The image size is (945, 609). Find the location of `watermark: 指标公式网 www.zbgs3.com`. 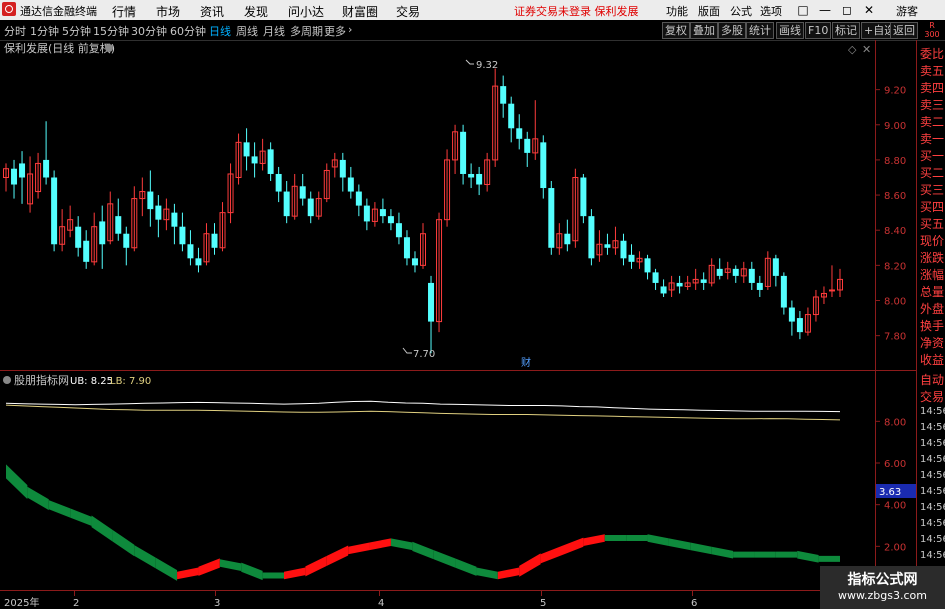

watermark: 指标公式网 www.zbgs3.com is located at coordinates (882, 587).